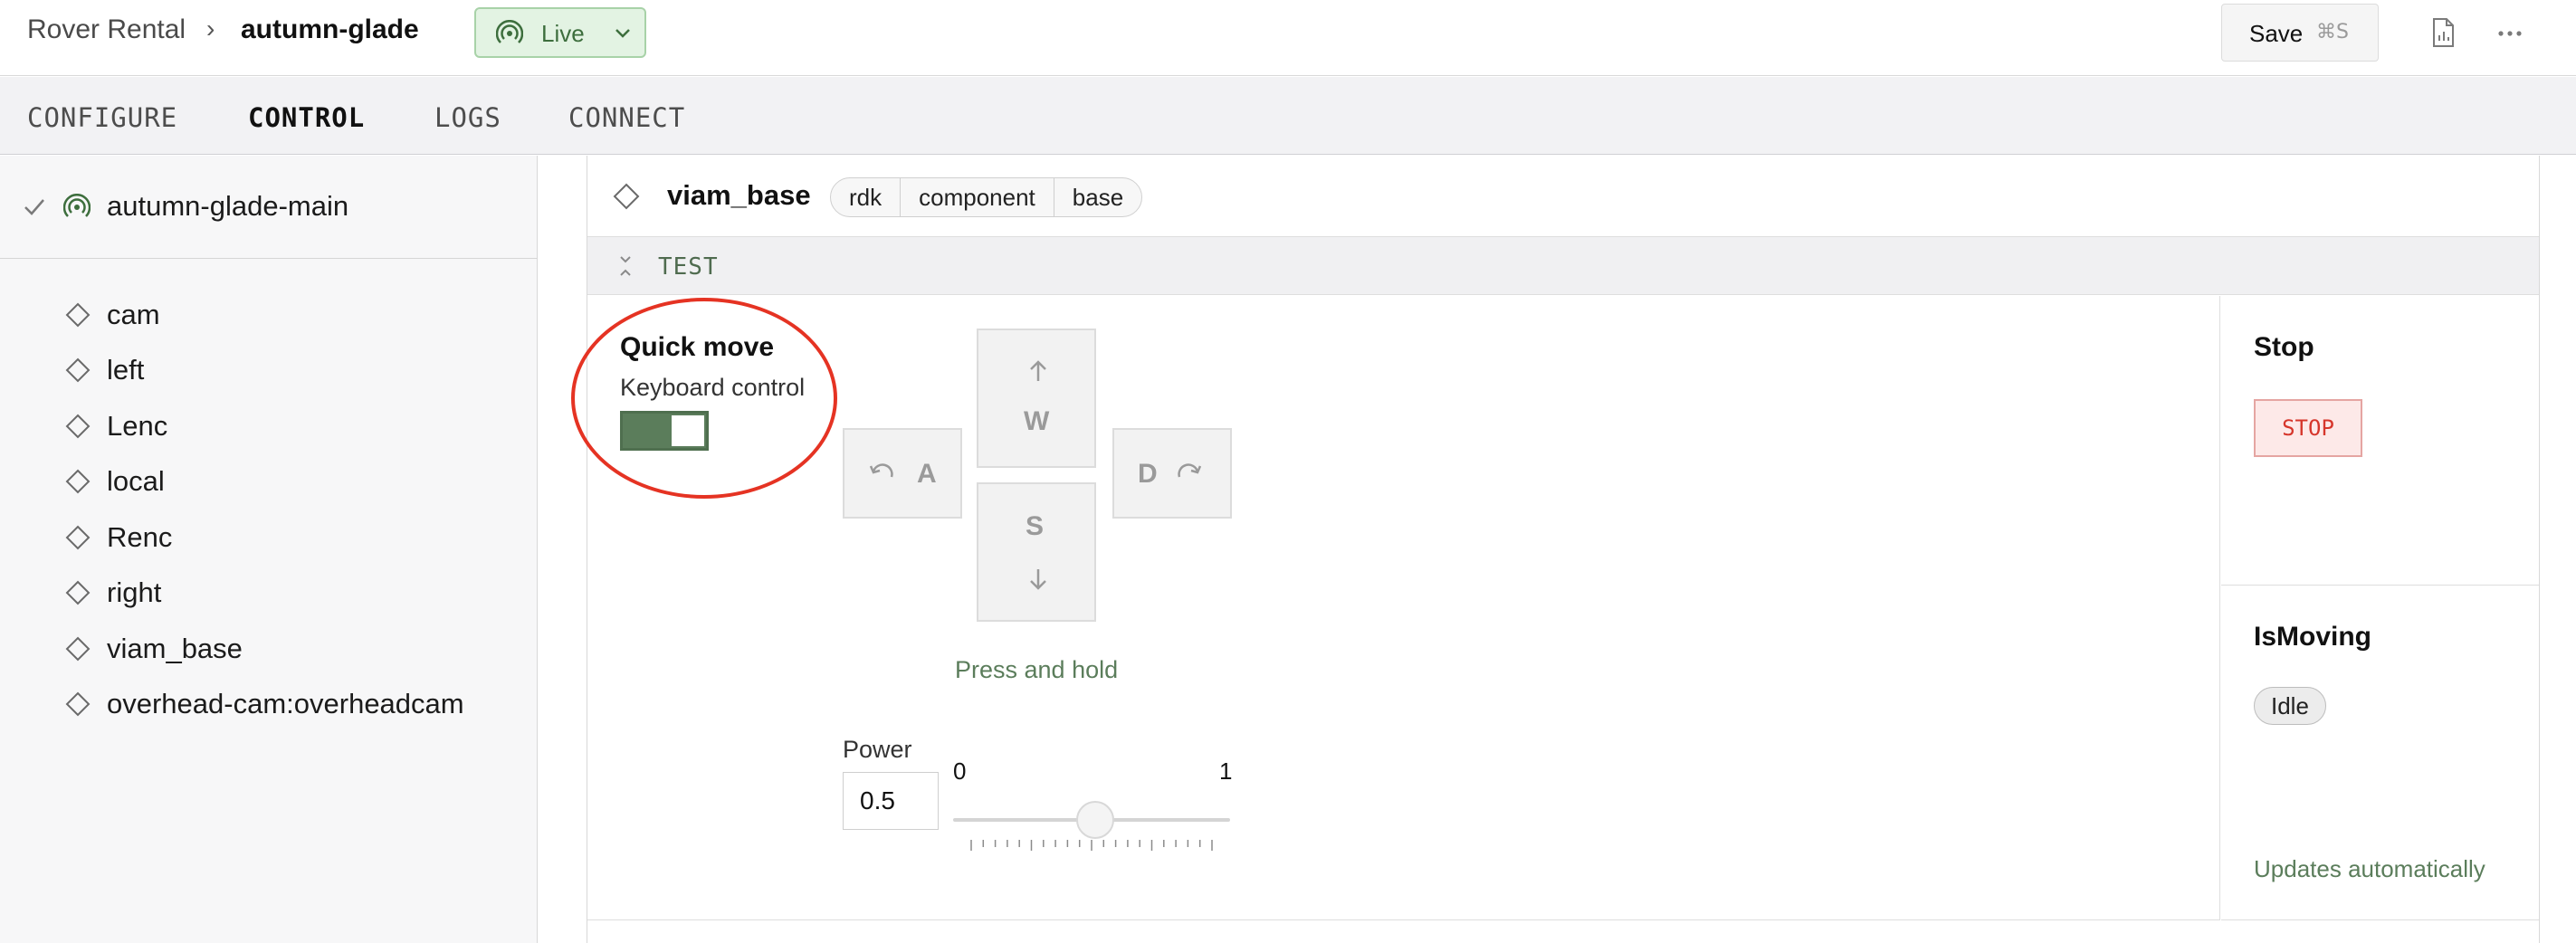  What do you see at coordinates (1036, 398) in the screenshot?
I see `key-w-button: W` at bounding box center [1036, 398].